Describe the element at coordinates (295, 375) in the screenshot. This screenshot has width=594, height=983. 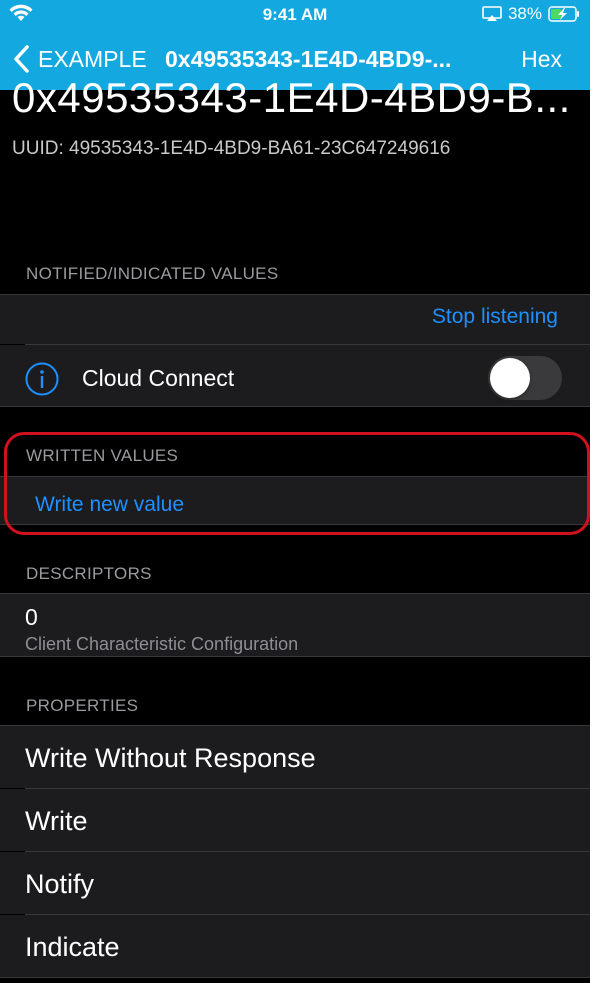
I see `cloud-connect-cell: Cloud Connect` at that location.